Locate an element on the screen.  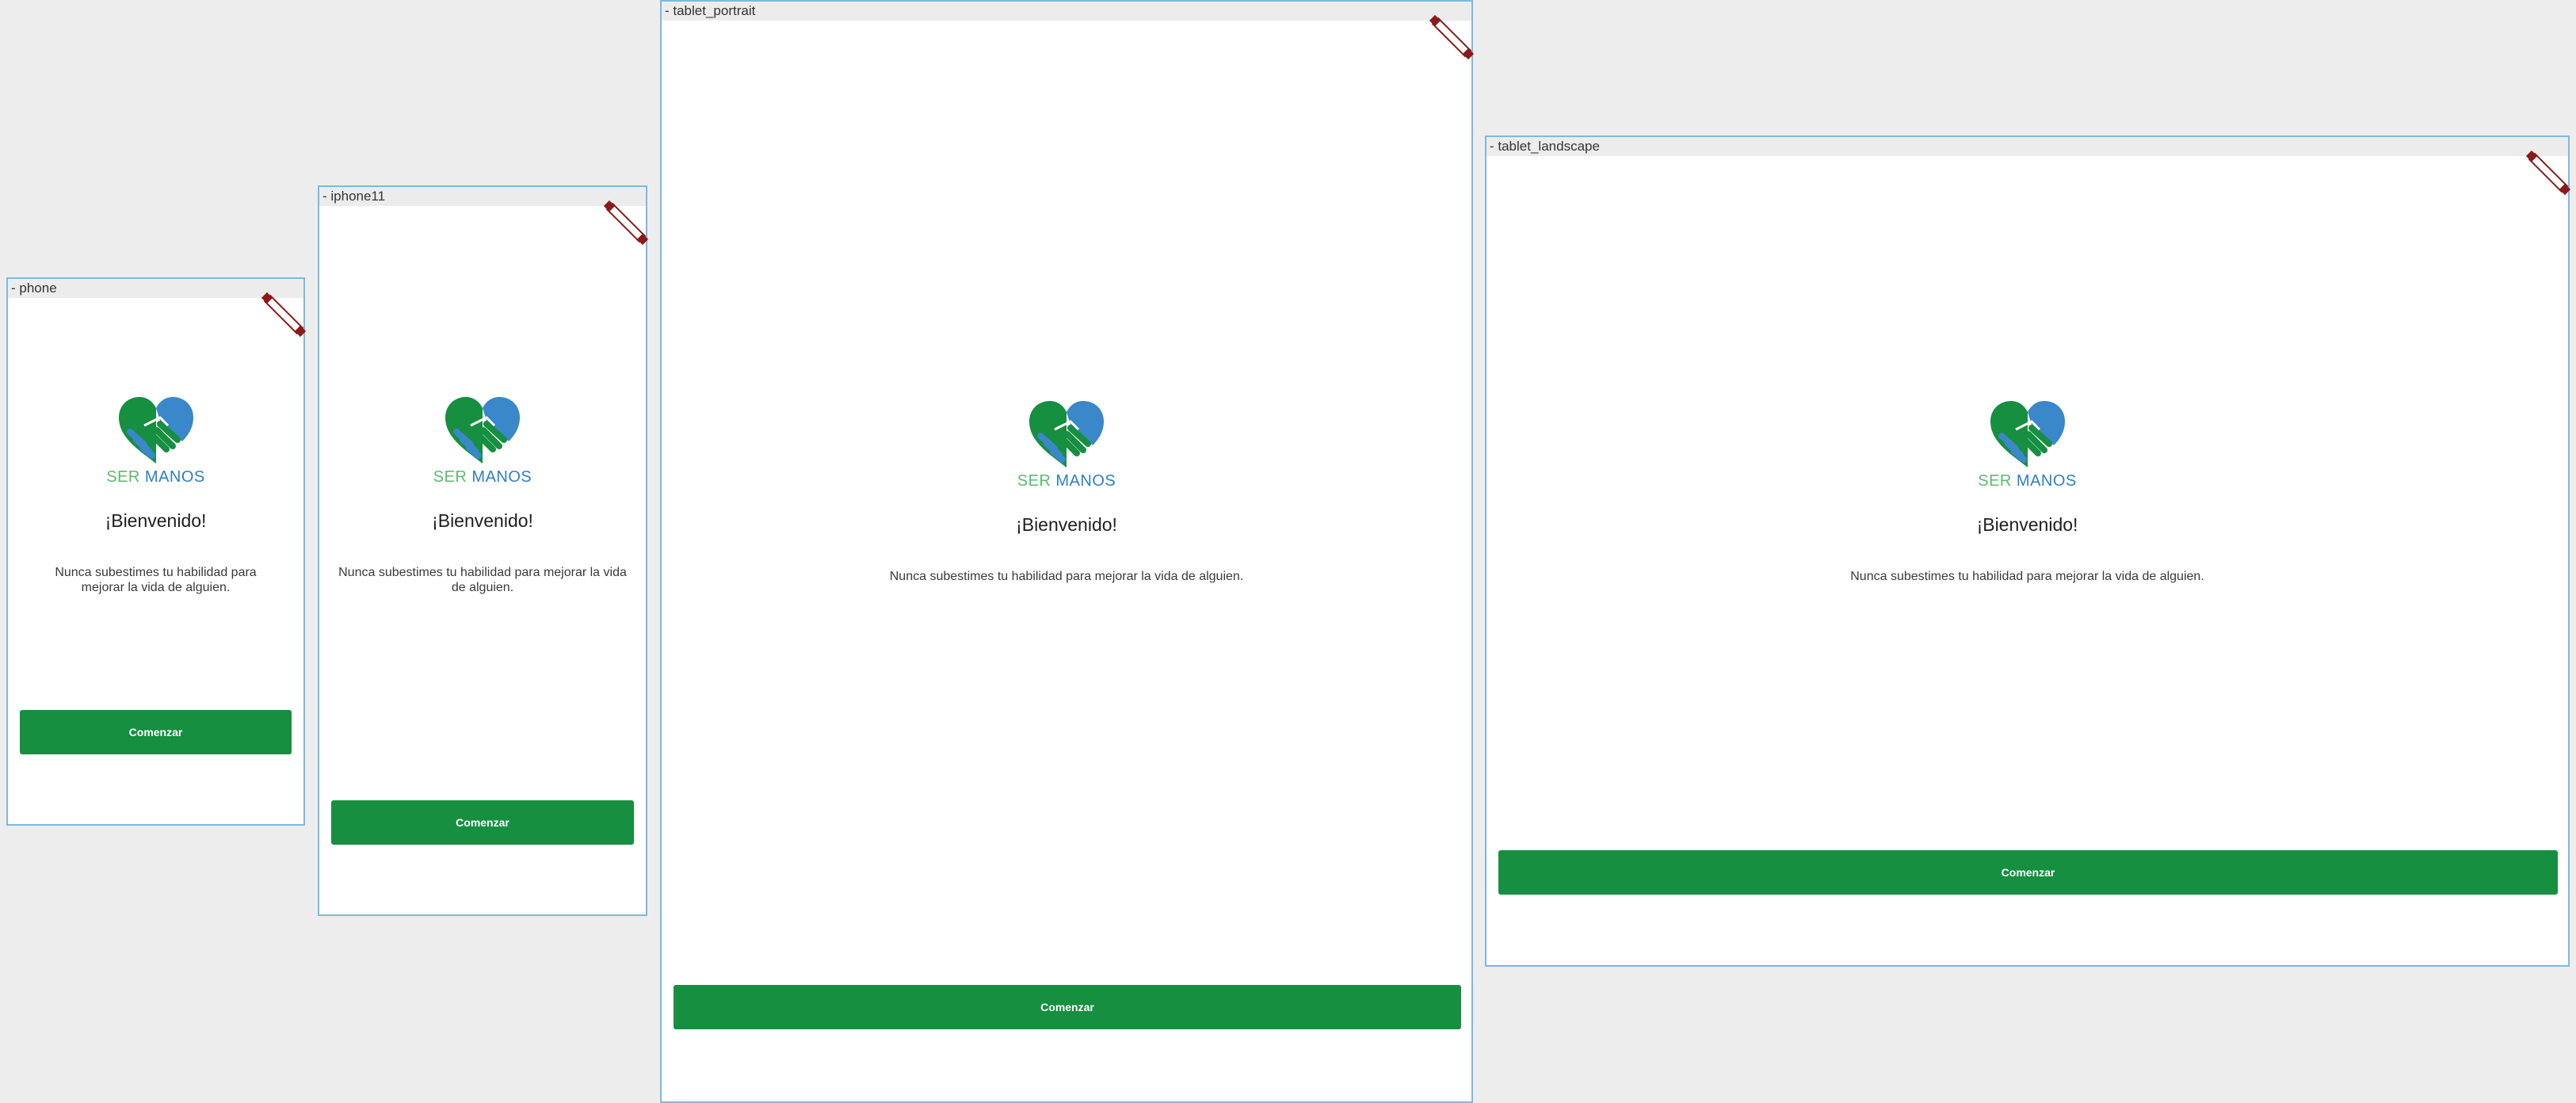
device-label: - tablet_portrait is located at coordinates (1066, 12).